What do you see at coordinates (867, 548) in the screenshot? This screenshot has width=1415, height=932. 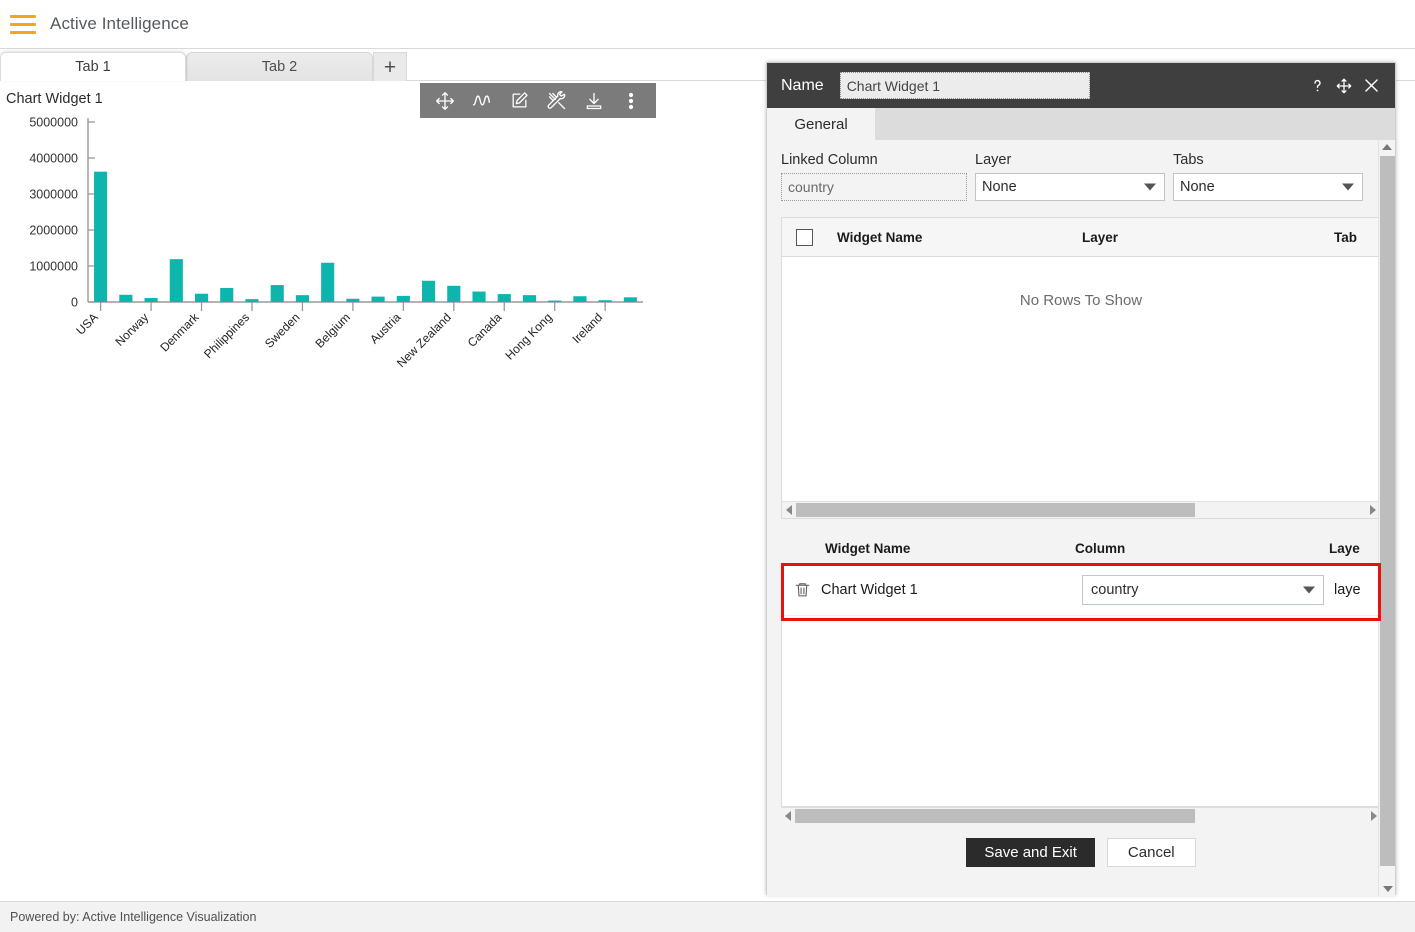 I see `grid2-col-widget-name: Widget Name` at bounding box center [867, 548].